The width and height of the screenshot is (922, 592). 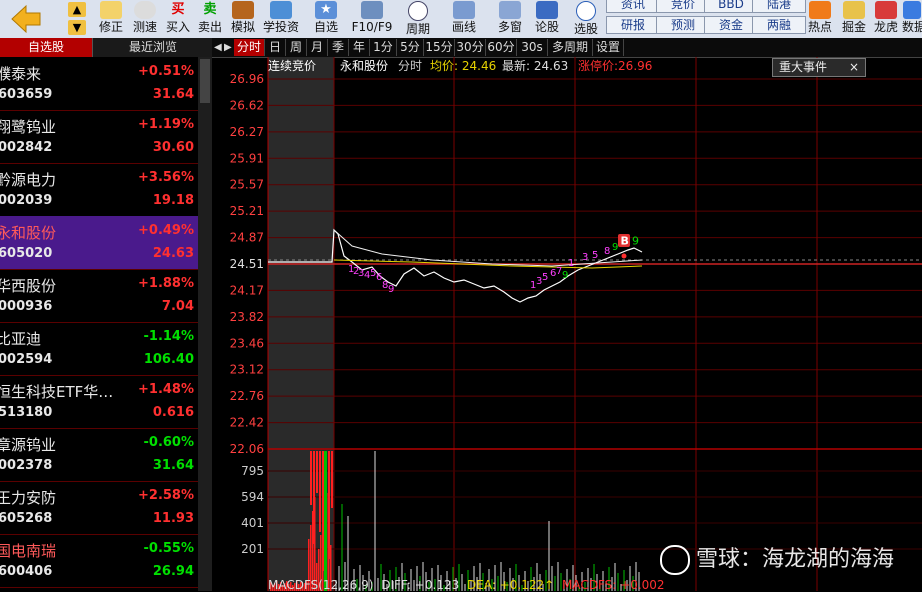 What do you see at coordinates (547, 19) in the screenshot?
I see `forum-button: 论股` at bounding box center [547, 19].